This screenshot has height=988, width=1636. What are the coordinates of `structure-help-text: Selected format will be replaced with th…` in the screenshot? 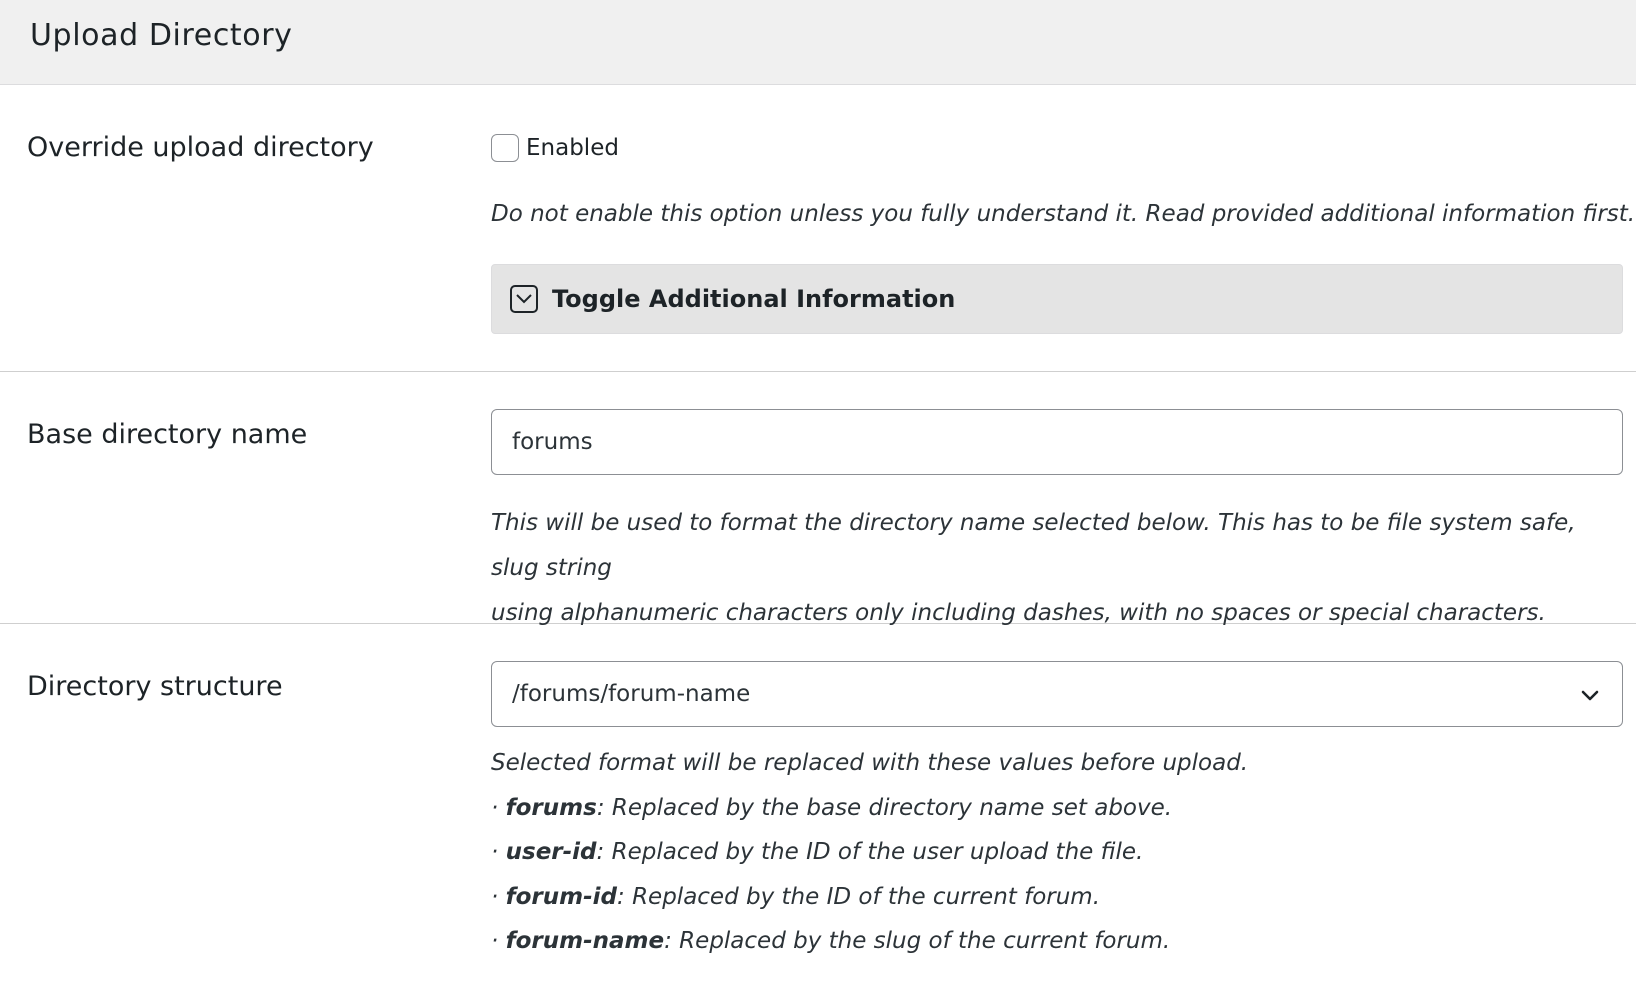 It's located at (869, 852).